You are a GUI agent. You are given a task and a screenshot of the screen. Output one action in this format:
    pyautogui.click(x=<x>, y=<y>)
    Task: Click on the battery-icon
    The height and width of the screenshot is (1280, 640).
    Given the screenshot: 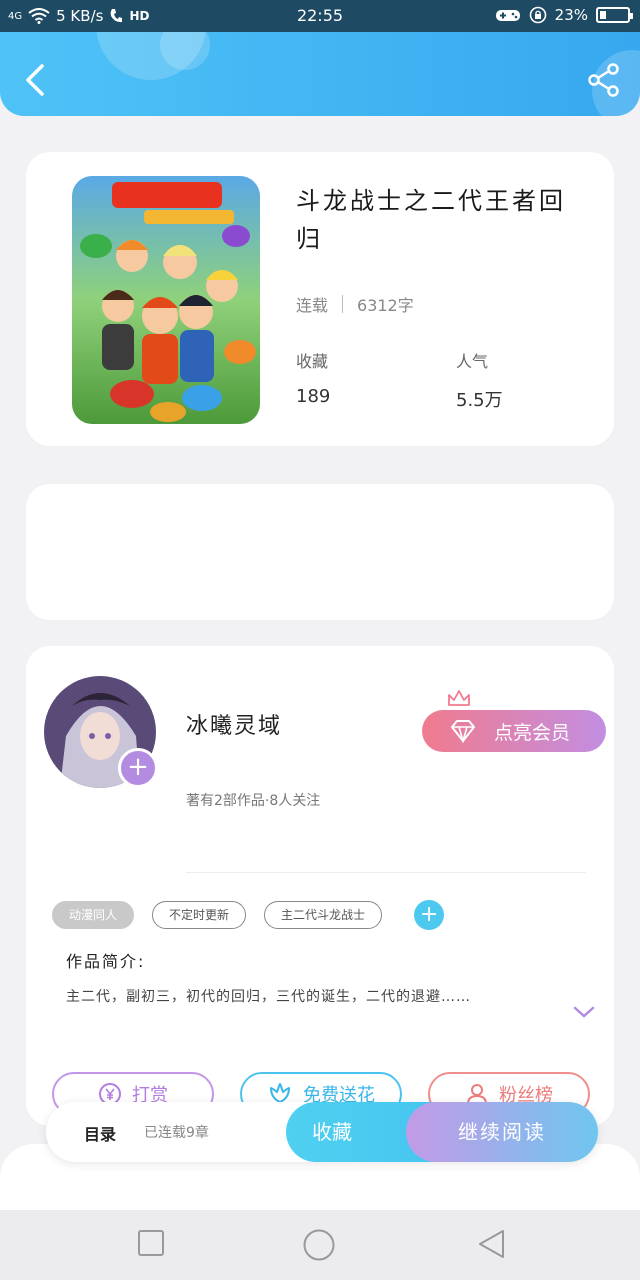 What is the action you would take?
    pyautogui.click(x=614, y=15)
    